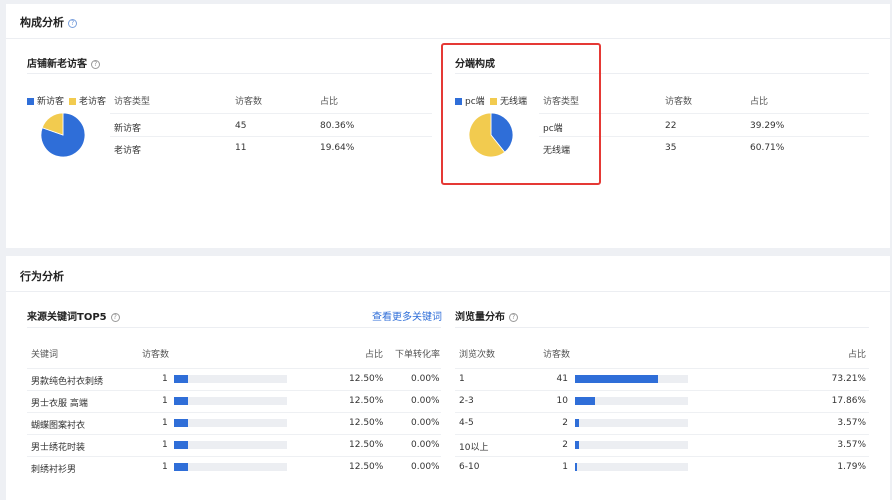 The height and width of the screenshot is (500, 892). I want to click on view-count-range: 10以上, so click(474, 448).